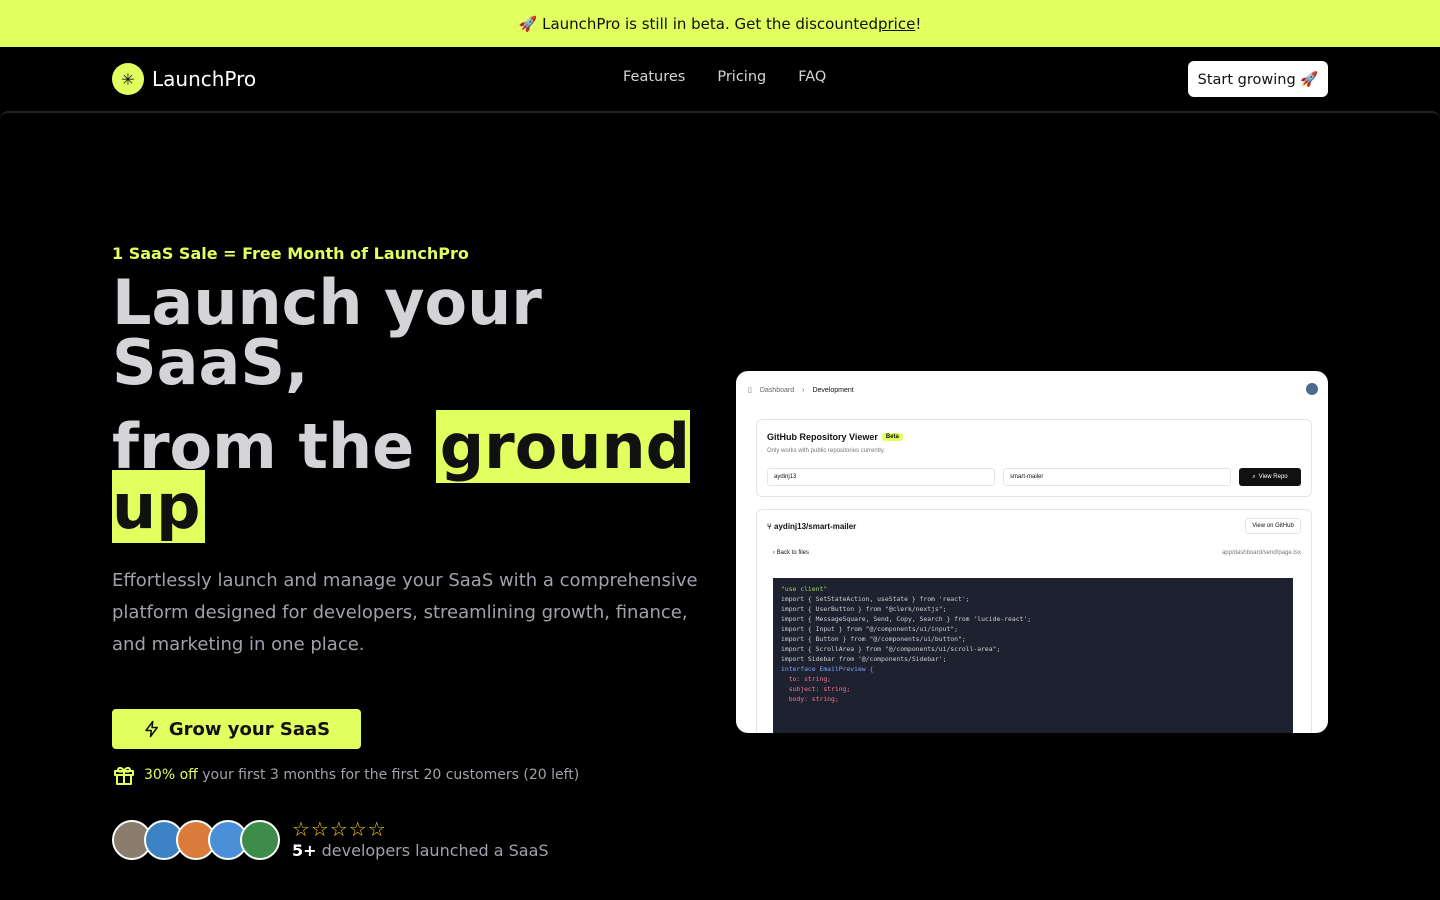 This screenshot has width=1440, height=900. What do you see at coordinates (249, 729) in the screenshot?
I see `grow-button-label: Grow your SaaS` at bounding box center [249, 729].